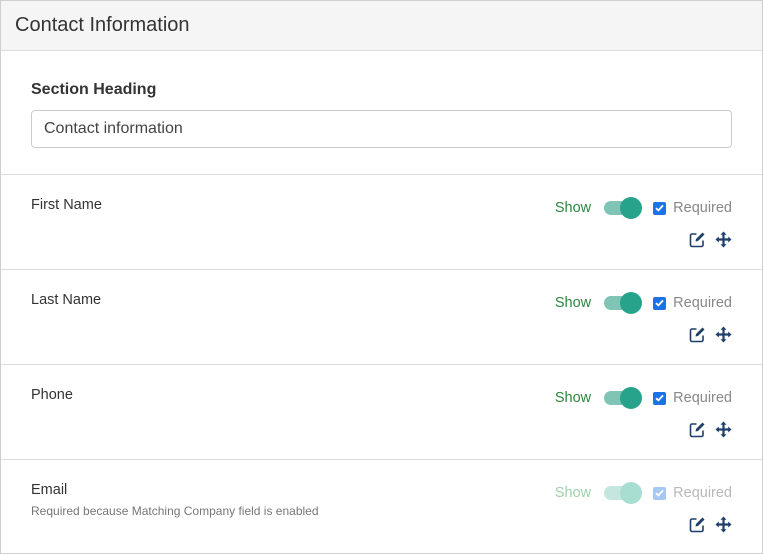 This screenshot has width=763, height=554. What do you see at coordinates (52, 395) in the screenshot?
I see `field-label: Phone` at bounding box center [52, 395].